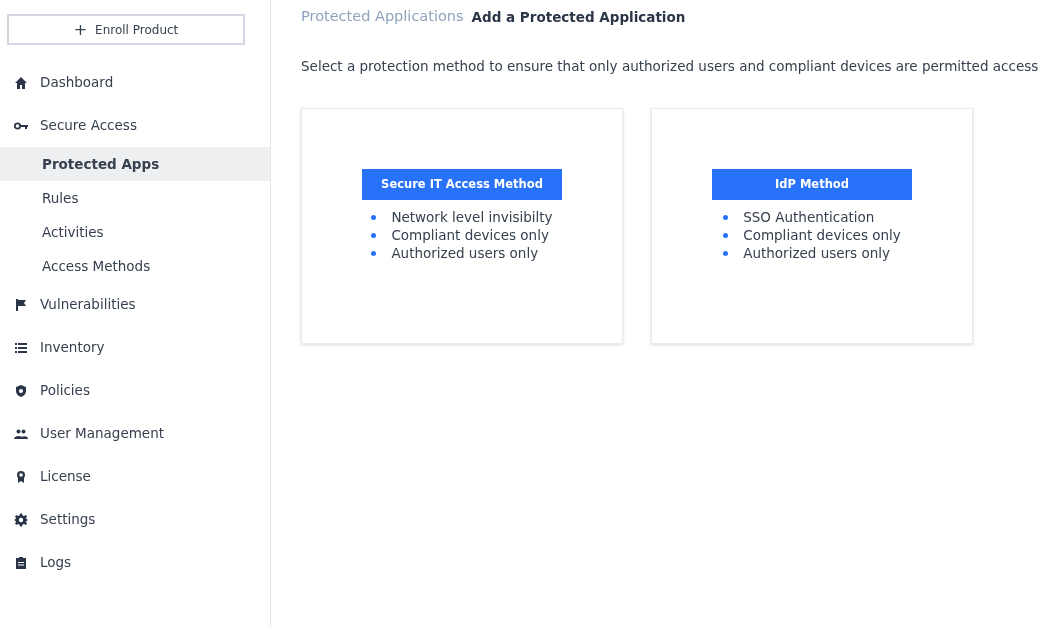 Image resolution: width=1042 pixels, height=627 pixels. What do you see at coordinates (135, 266) in the screenshot?
I see `sidebar-subitem: Access Methods` at bounding box center [135, 266].